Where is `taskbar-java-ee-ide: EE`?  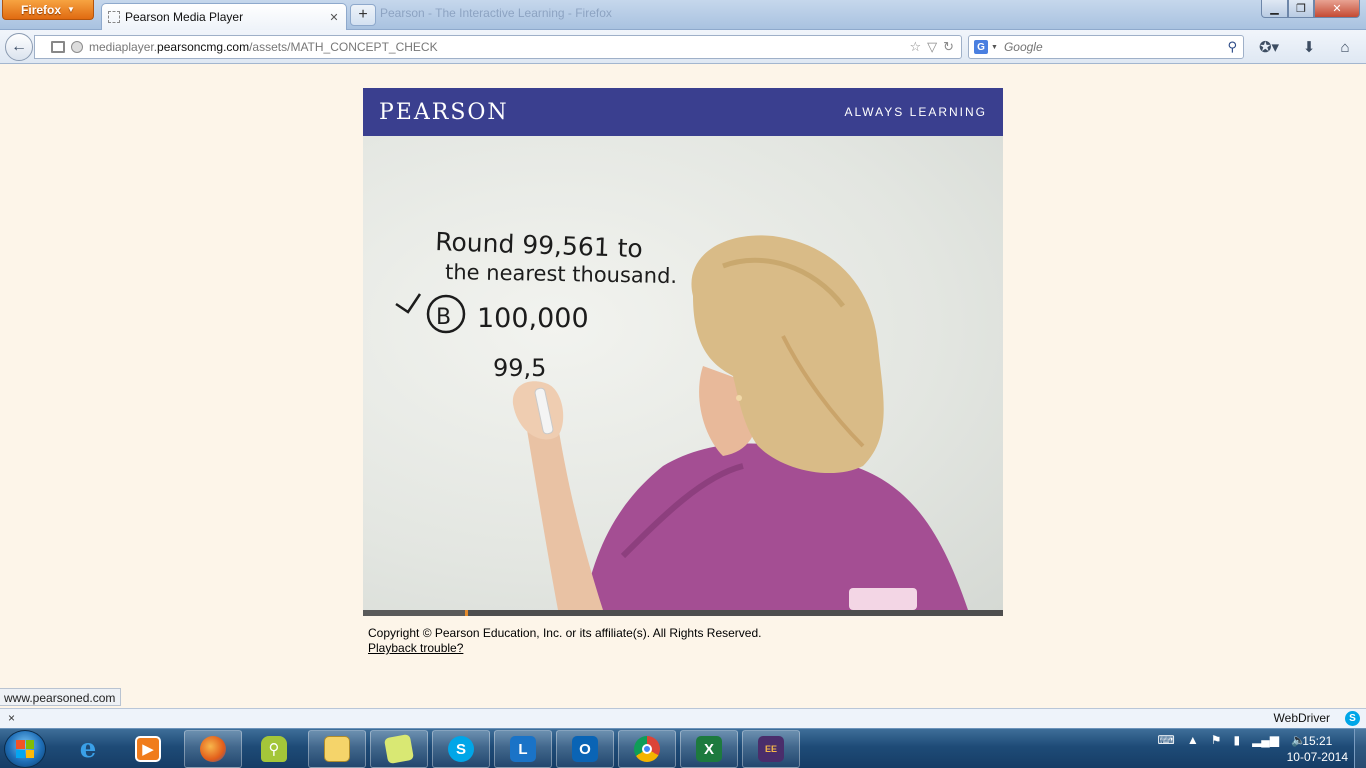 taskbar-java-ee-ide: EE is located at coordinates (771, 749).